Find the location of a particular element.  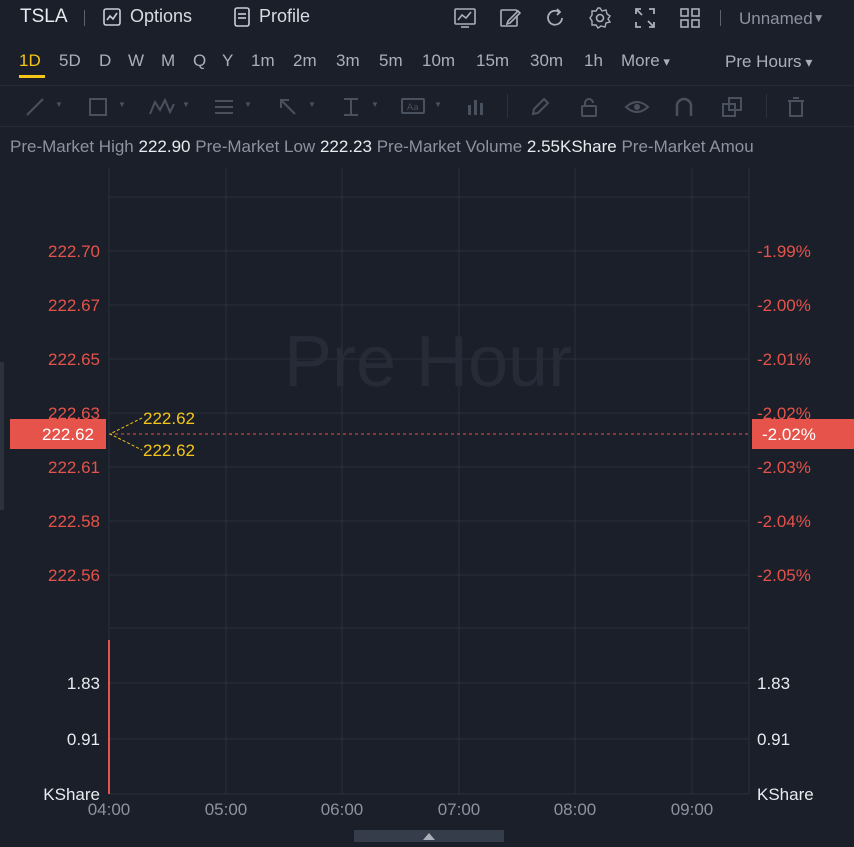

arrow-icon is located at coordinates (288, 107).